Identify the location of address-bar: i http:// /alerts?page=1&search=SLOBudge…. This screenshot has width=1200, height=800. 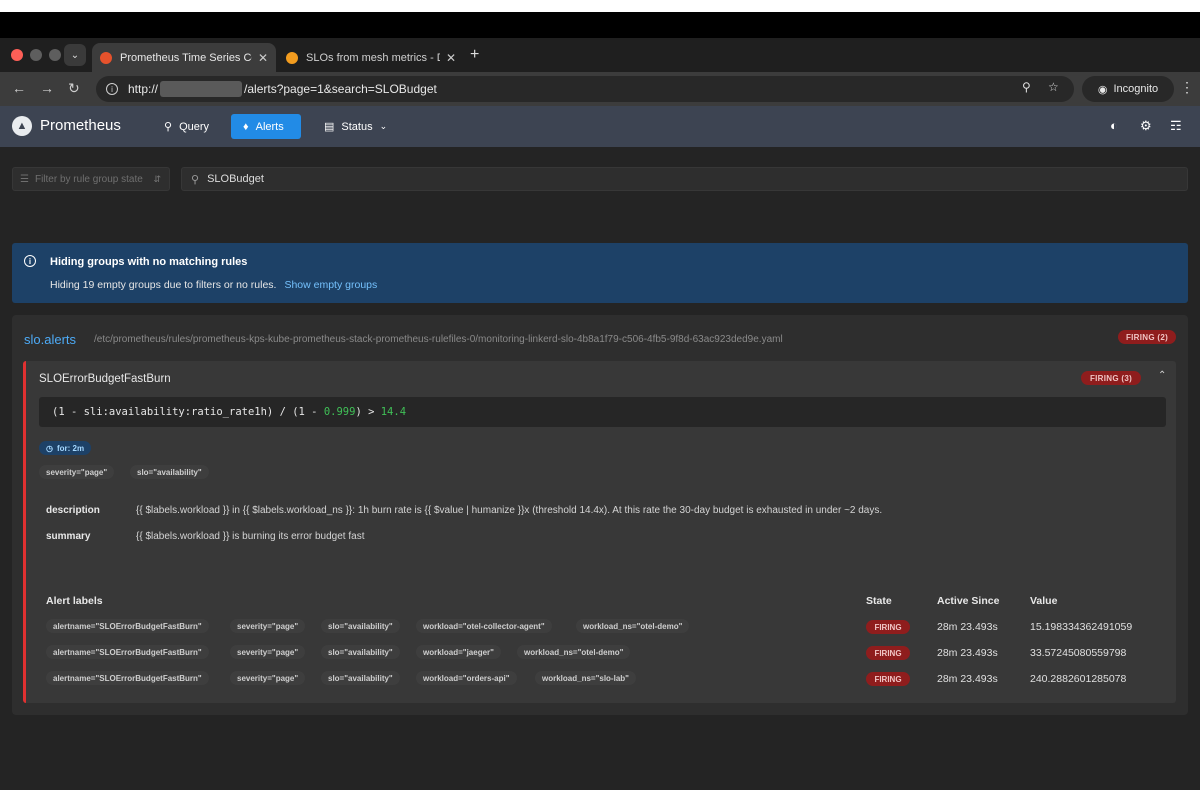
(585, 89).